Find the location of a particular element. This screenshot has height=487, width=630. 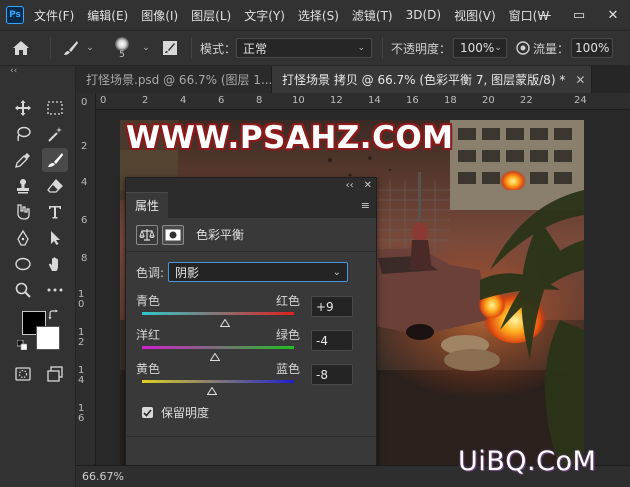

hand-tool-icon is located at coordinates (55, 264).